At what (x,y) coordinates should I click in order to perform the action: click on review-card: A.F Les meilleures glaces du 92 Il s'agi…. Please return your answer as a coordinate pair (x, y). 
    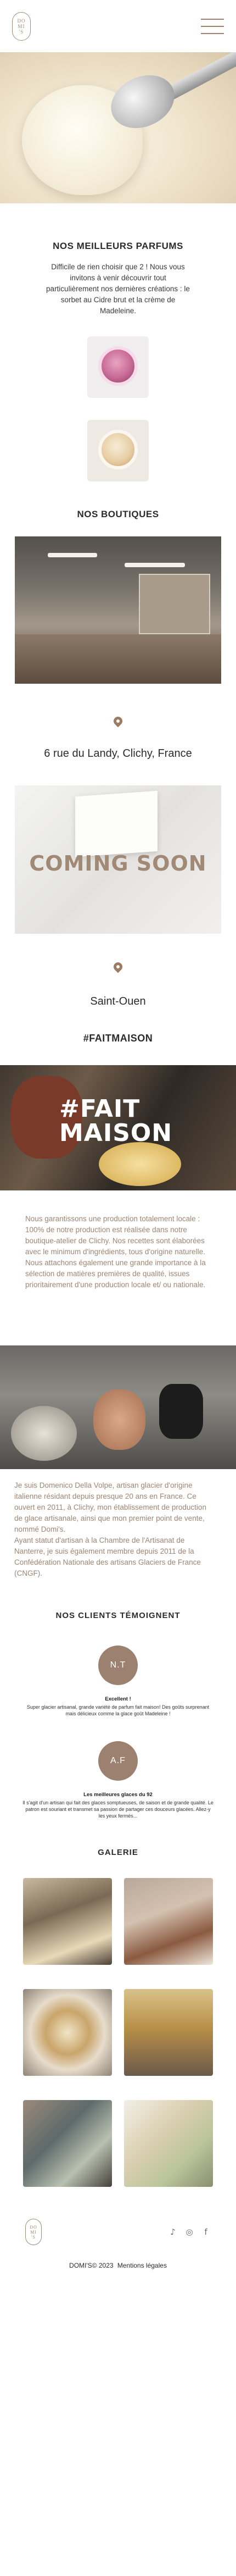
    Looking at the image, I should click on (118, 1780).